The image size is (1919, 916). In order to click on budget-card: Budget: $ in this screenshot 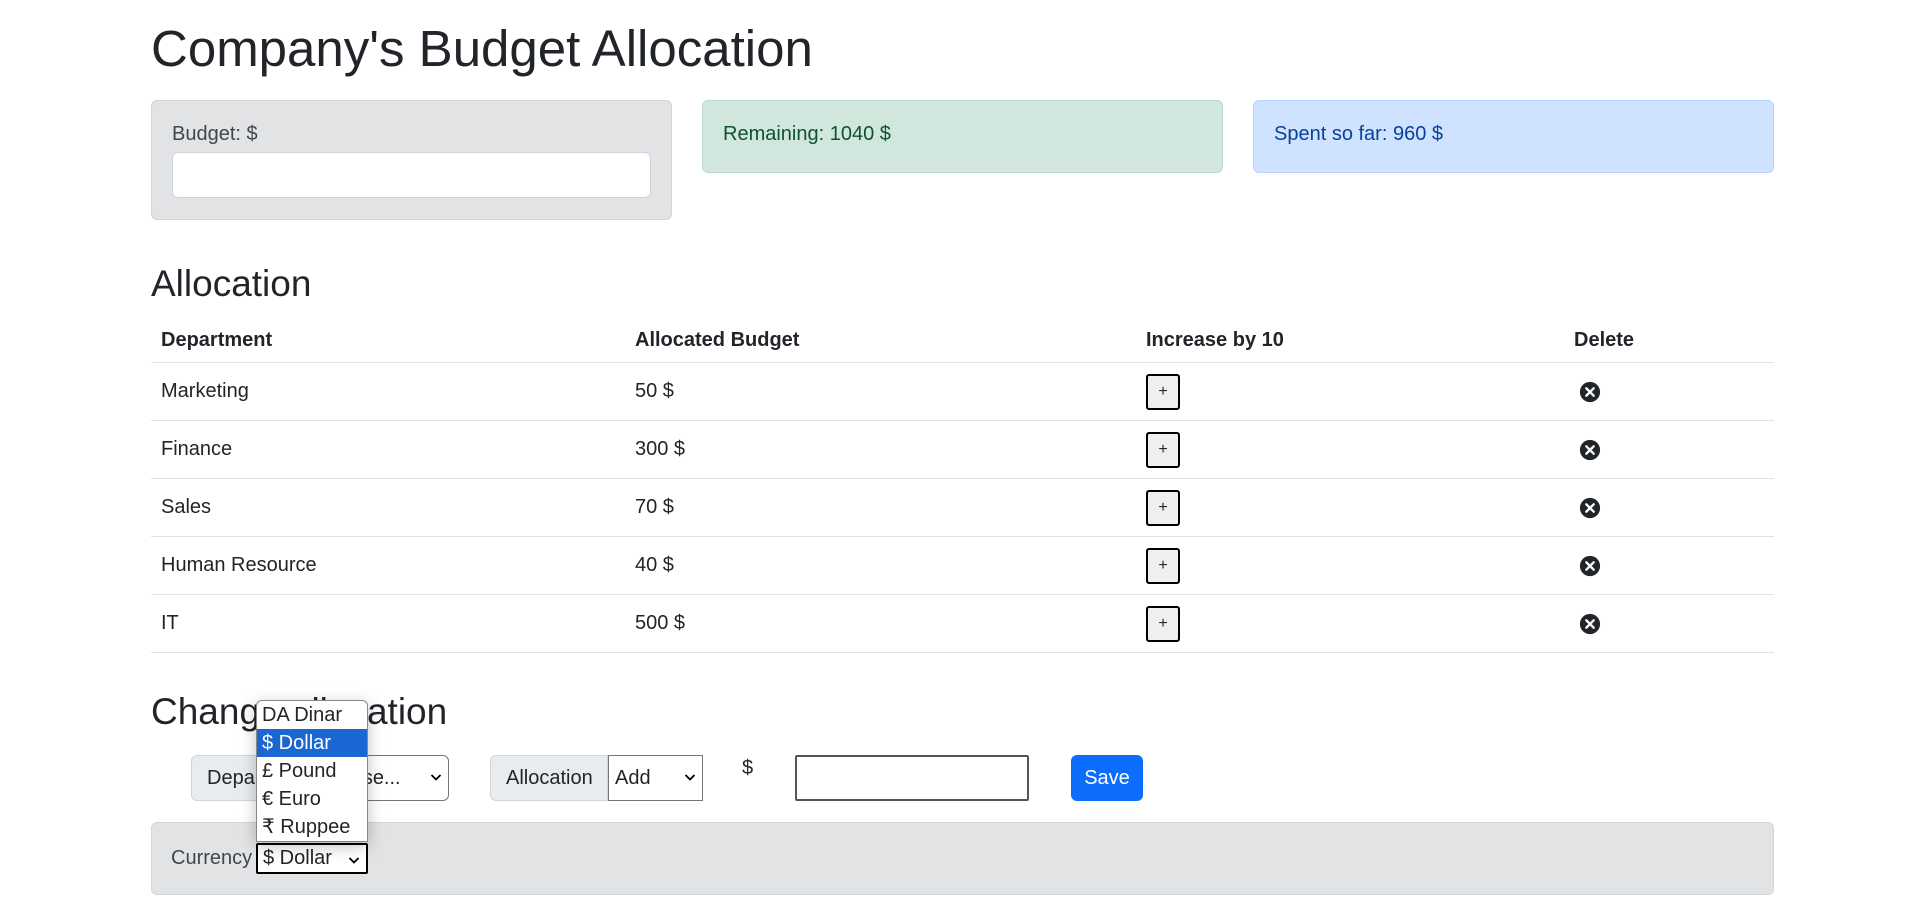, I will do `click(411, 160)`.